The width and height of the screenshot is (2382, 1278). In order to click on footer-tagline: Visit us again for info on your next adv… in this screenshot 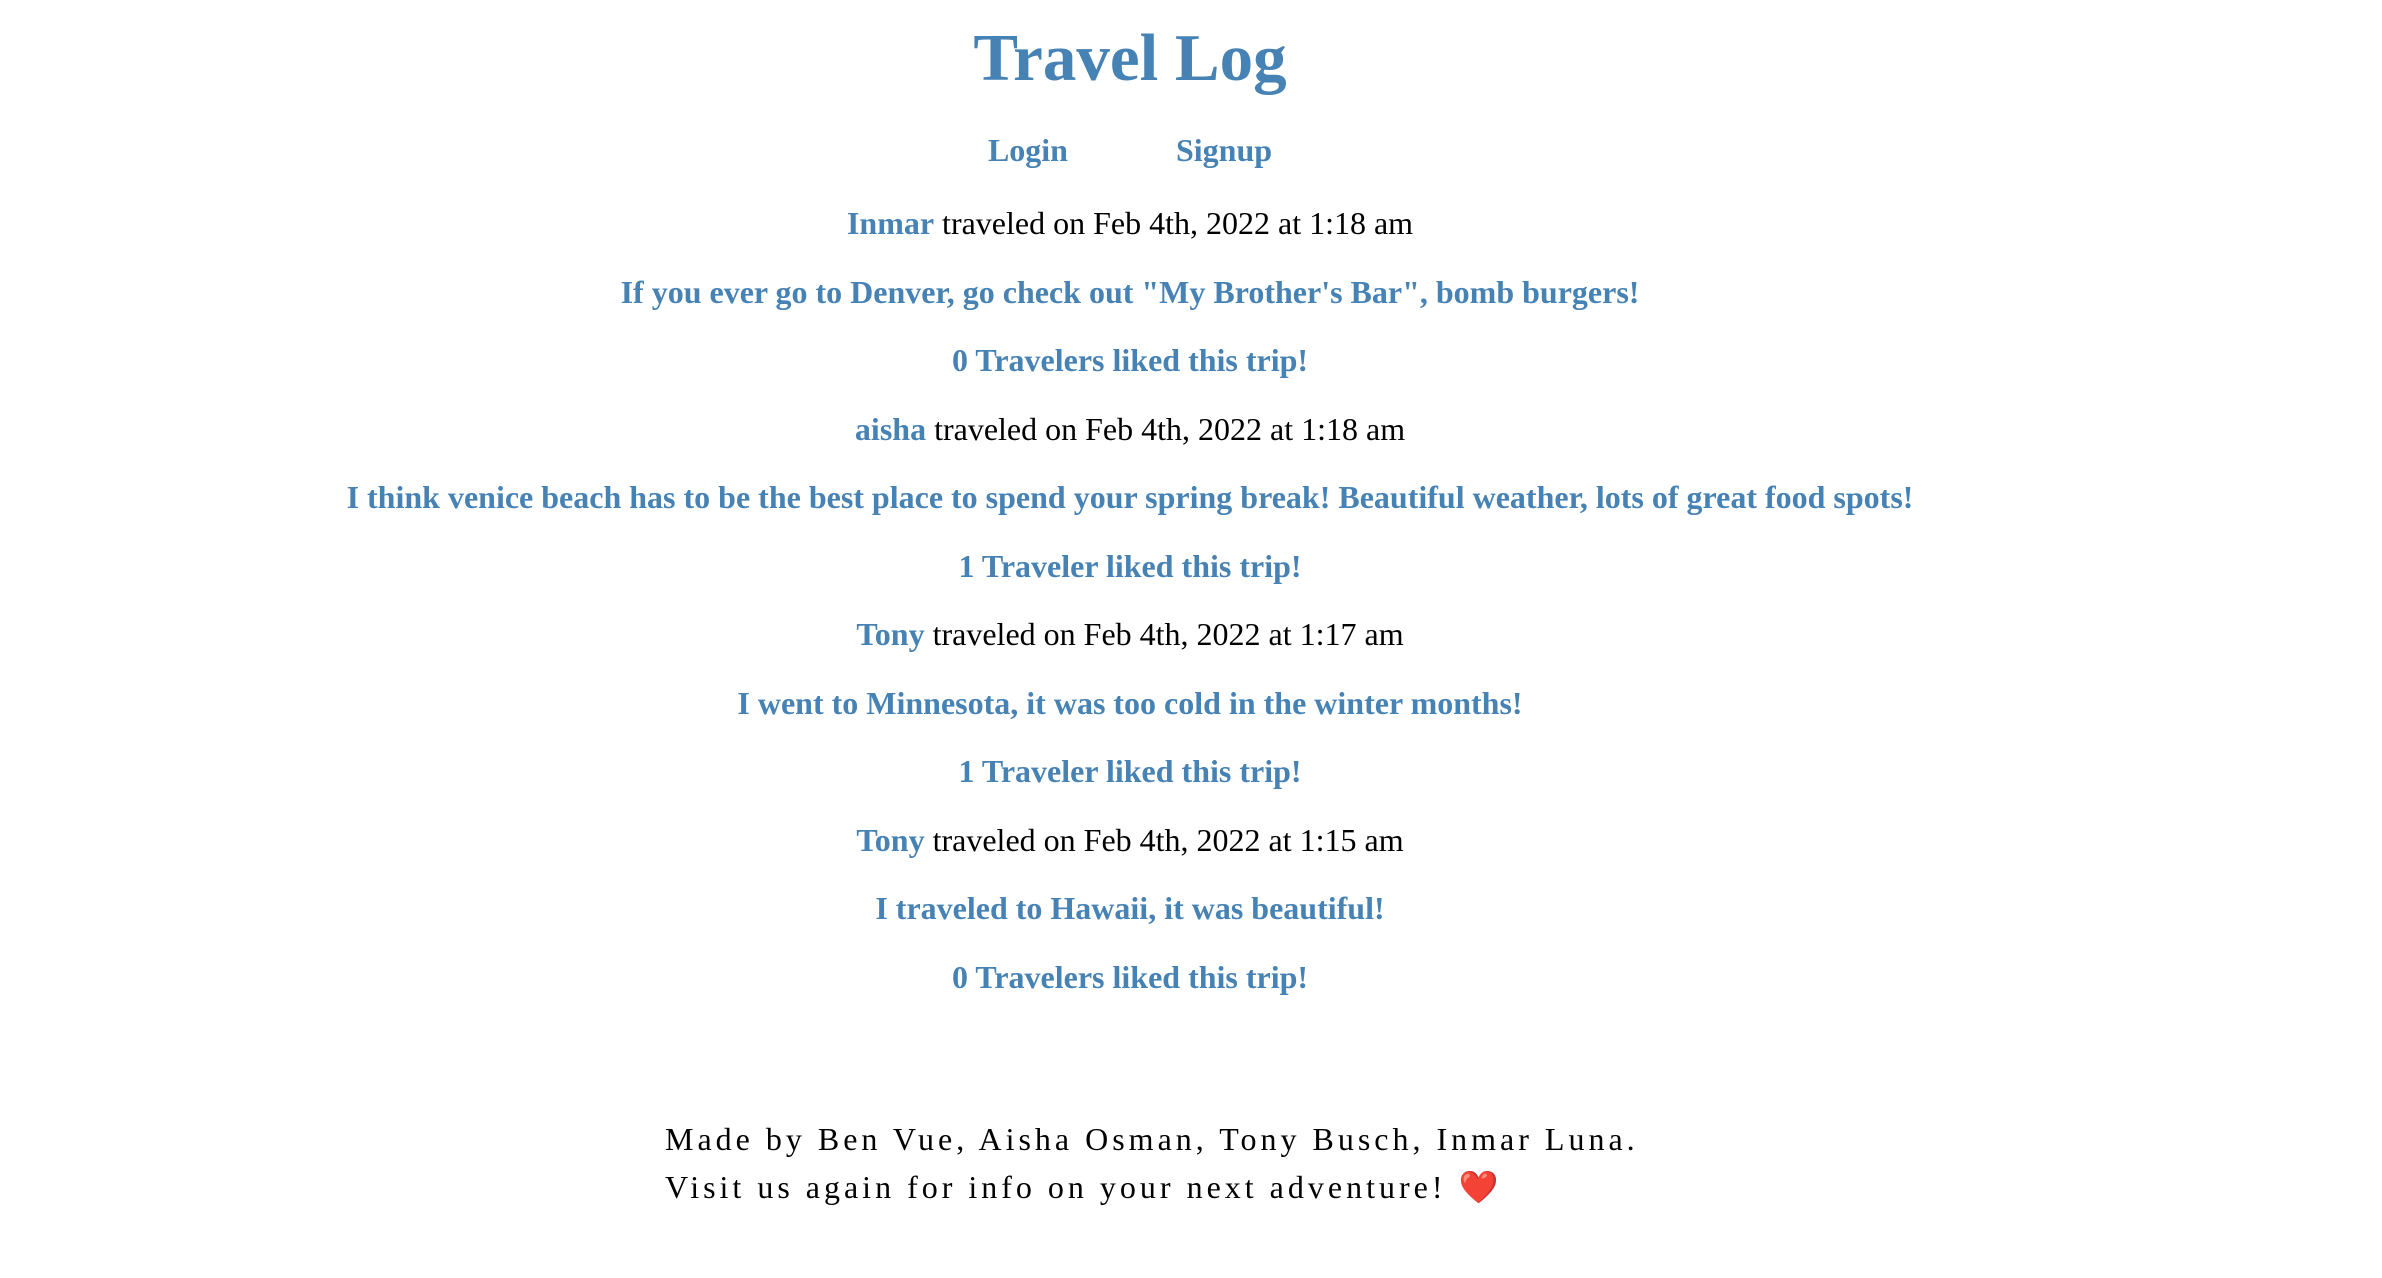, I will do `click(1152, 1187)`.